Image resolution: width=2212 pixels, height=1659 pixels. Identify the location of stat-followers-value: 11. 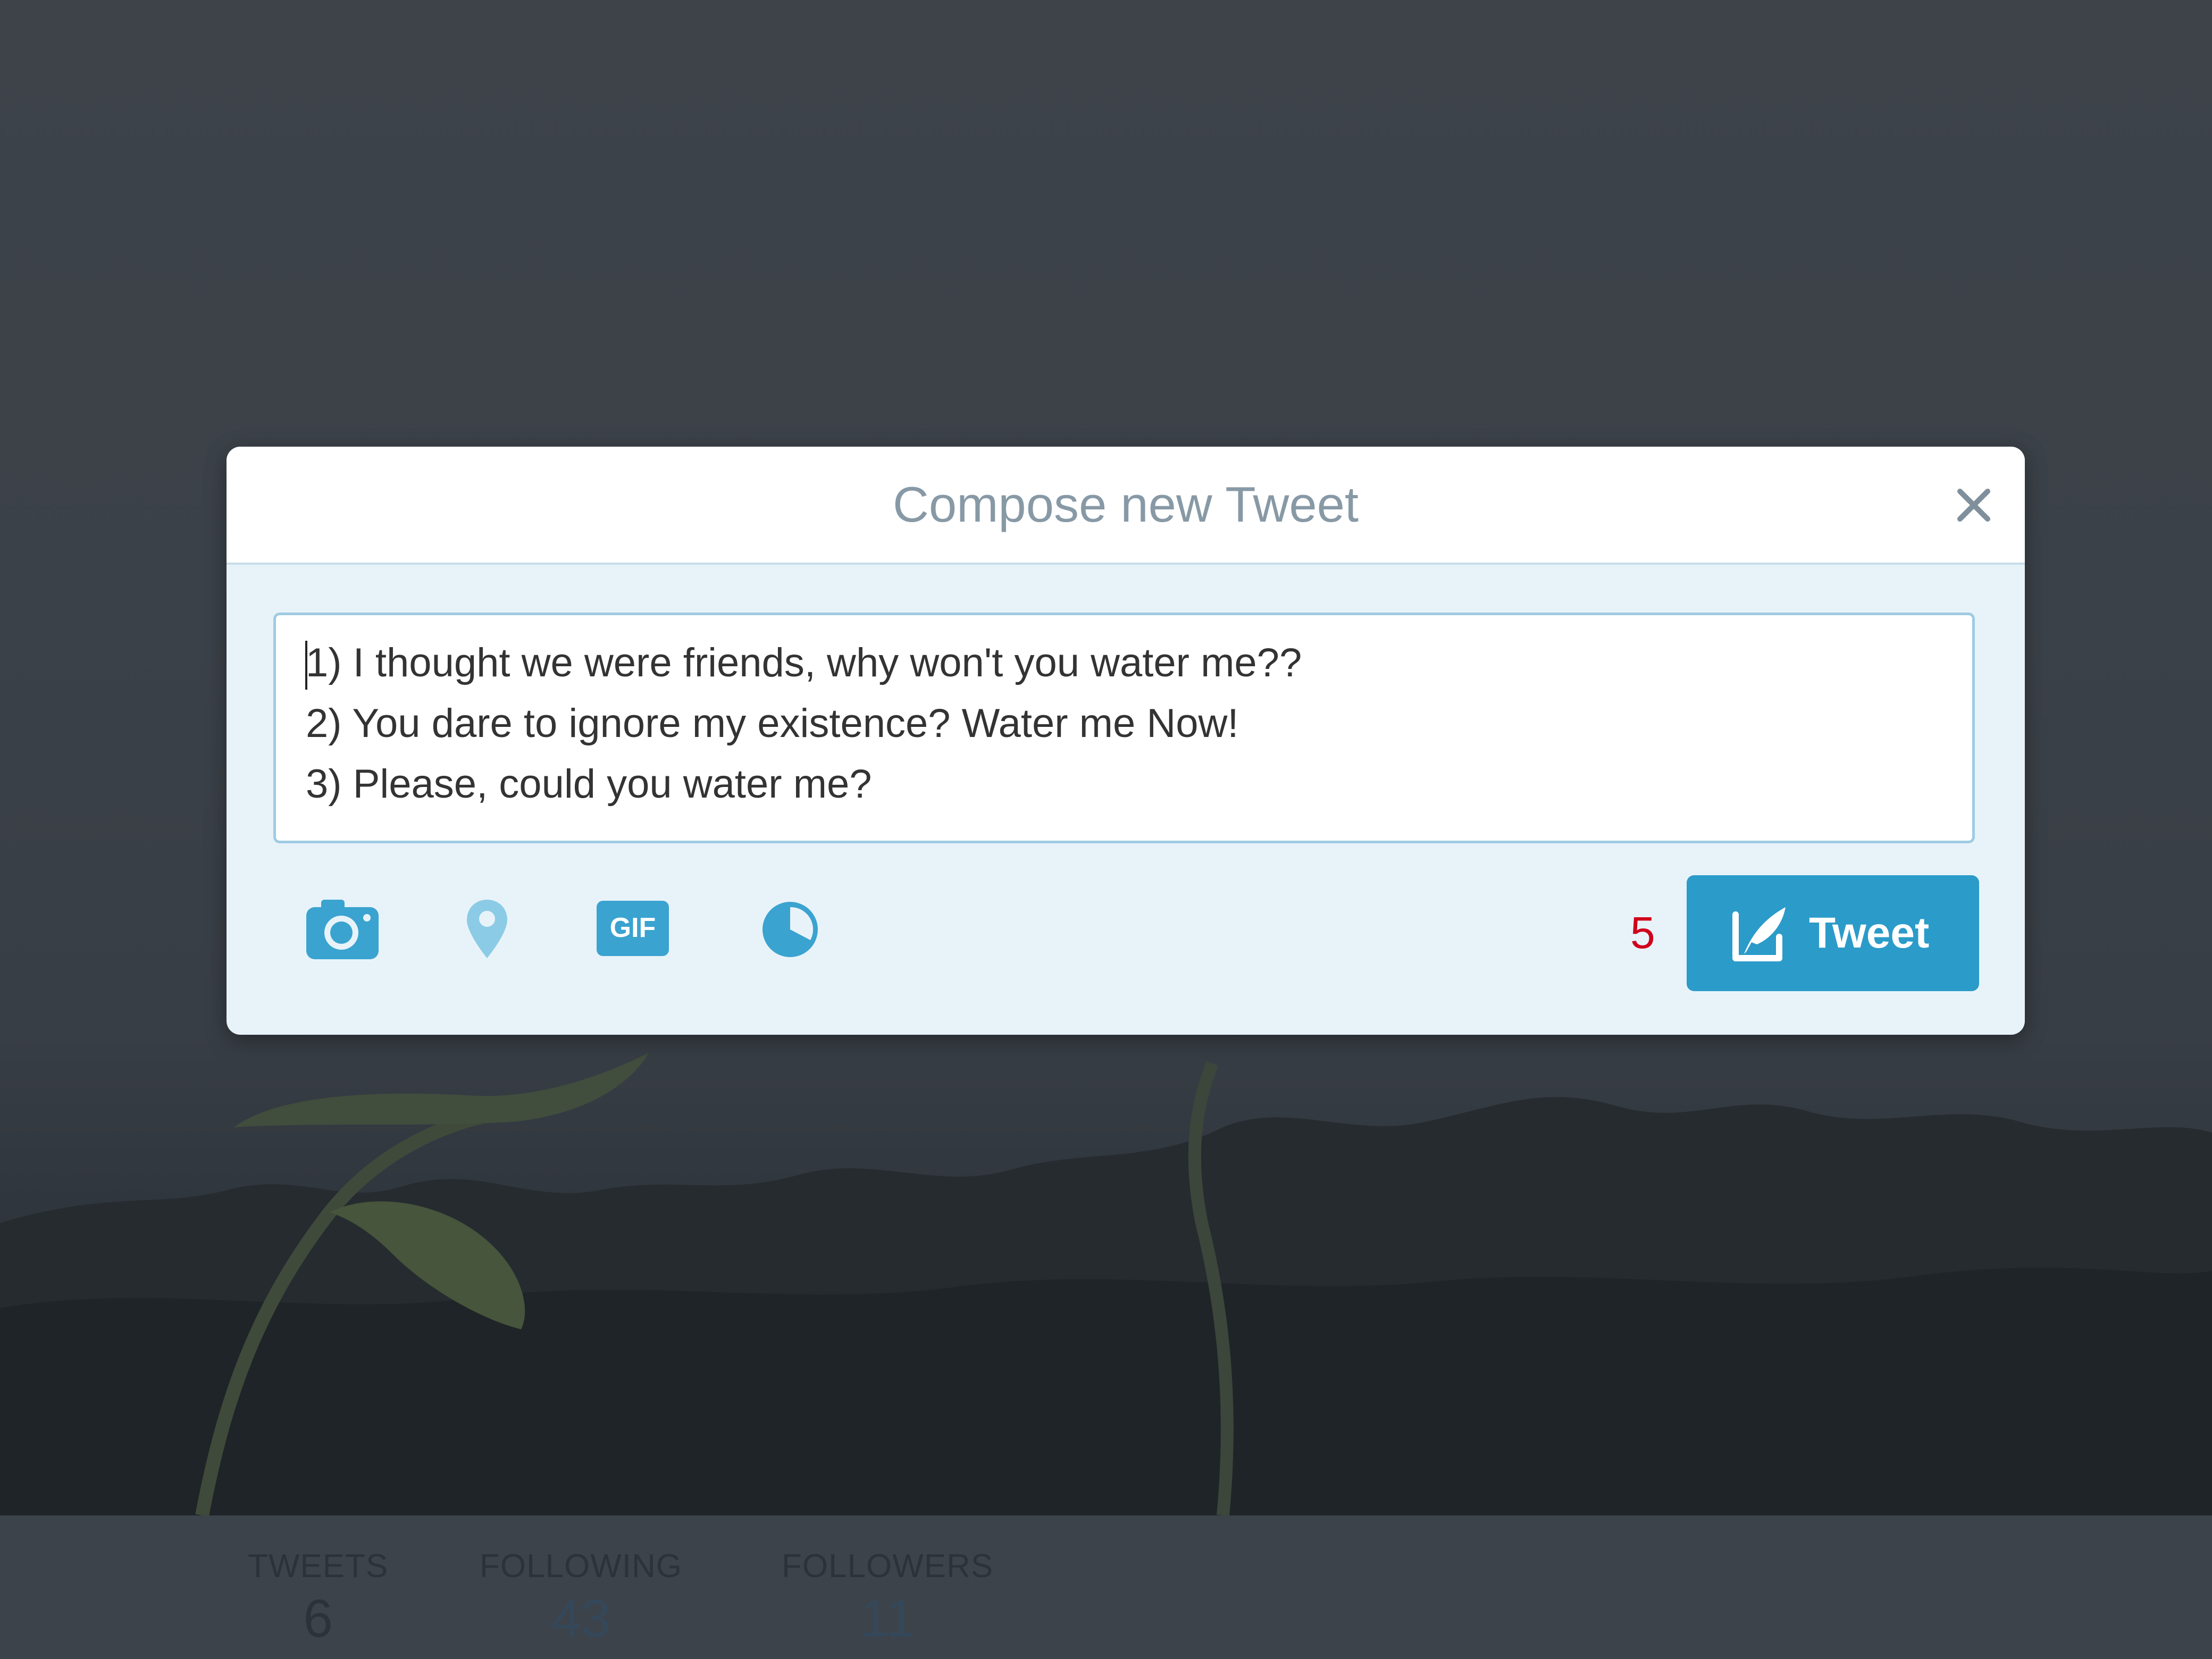
(888, 1618).